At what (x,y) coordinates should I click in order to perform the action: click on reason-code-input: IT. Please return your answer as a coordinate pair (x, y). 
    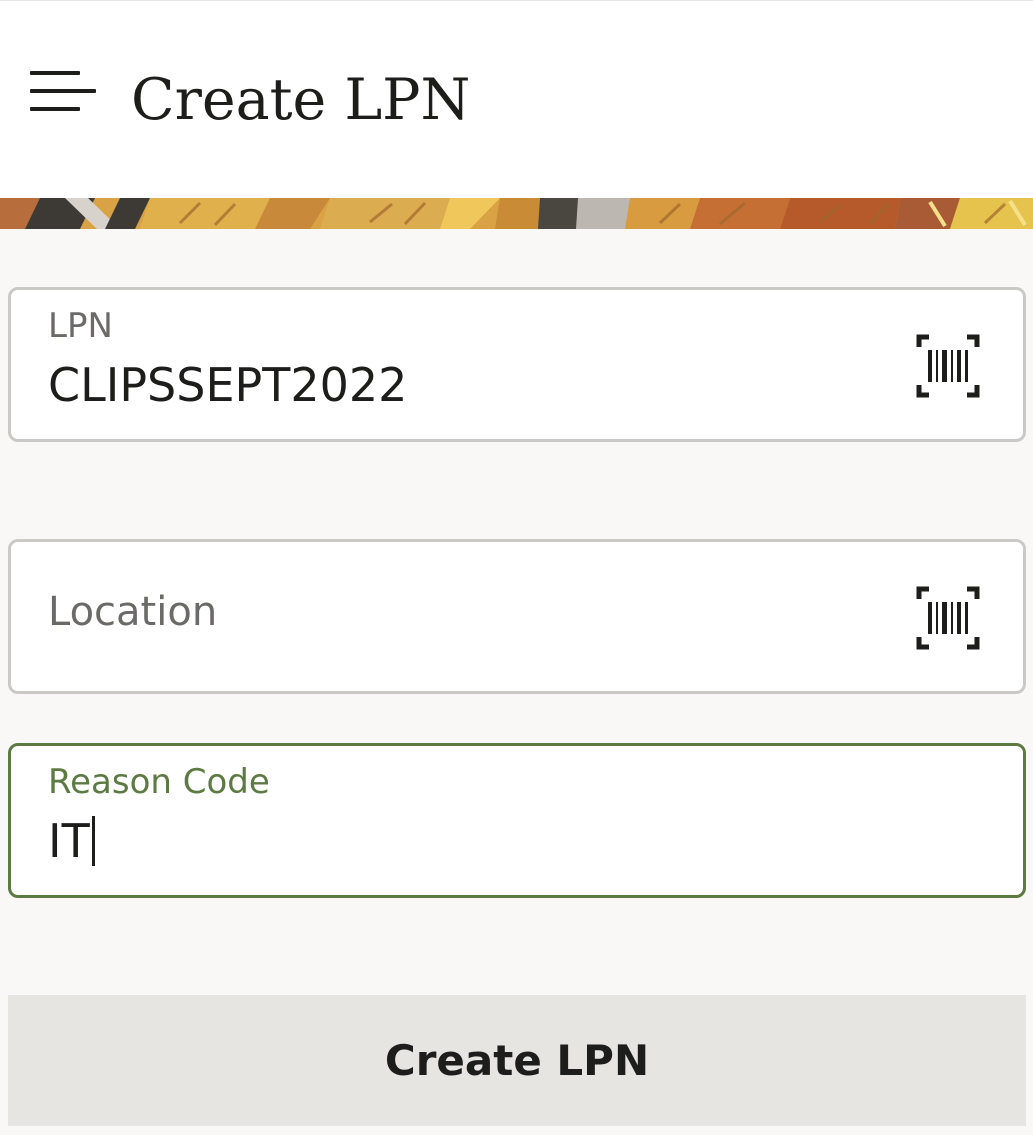
    Looking at the image, I should click on (71, 841).